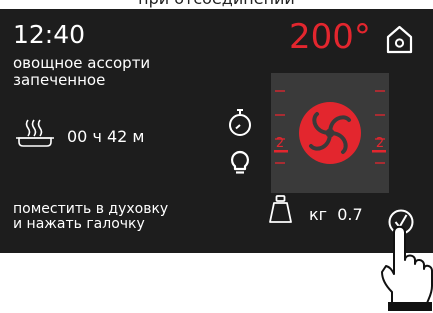  Describe the element at coordinates (216, 4) in the screenshot. I see `top-caption: при отсоединении` at that location.